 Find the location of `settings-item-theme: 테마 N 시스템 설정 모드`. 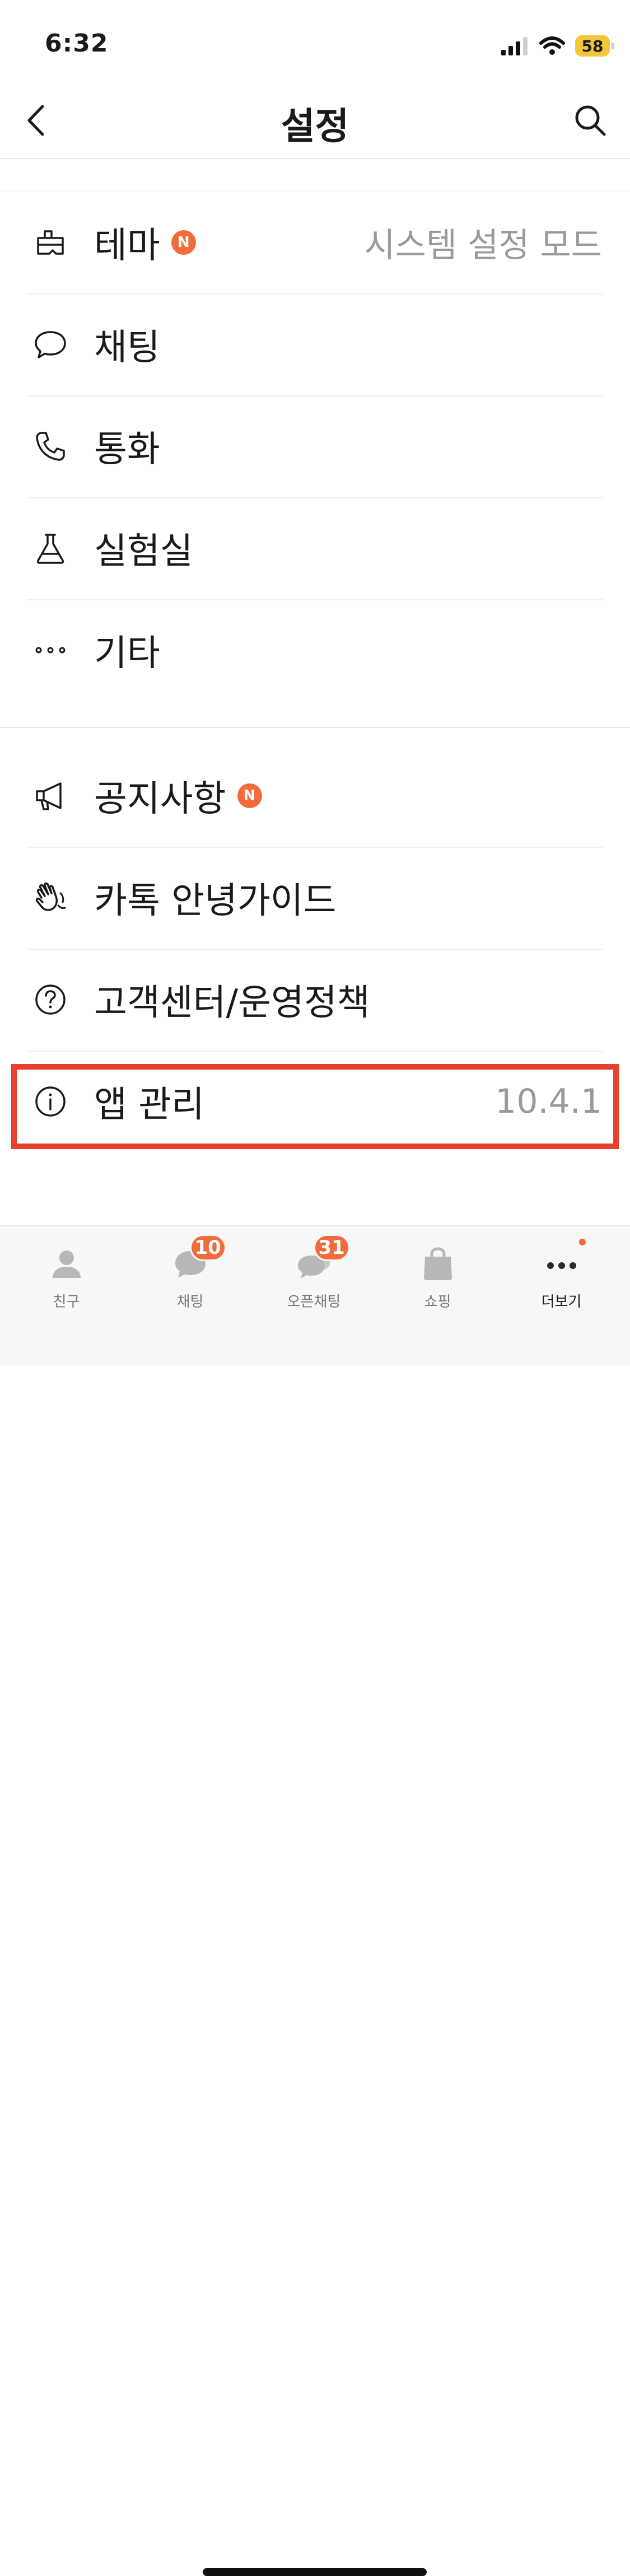

settings-item-theme: 테마 N 시스템 설정 모드 is located at coordinates (315, 243).